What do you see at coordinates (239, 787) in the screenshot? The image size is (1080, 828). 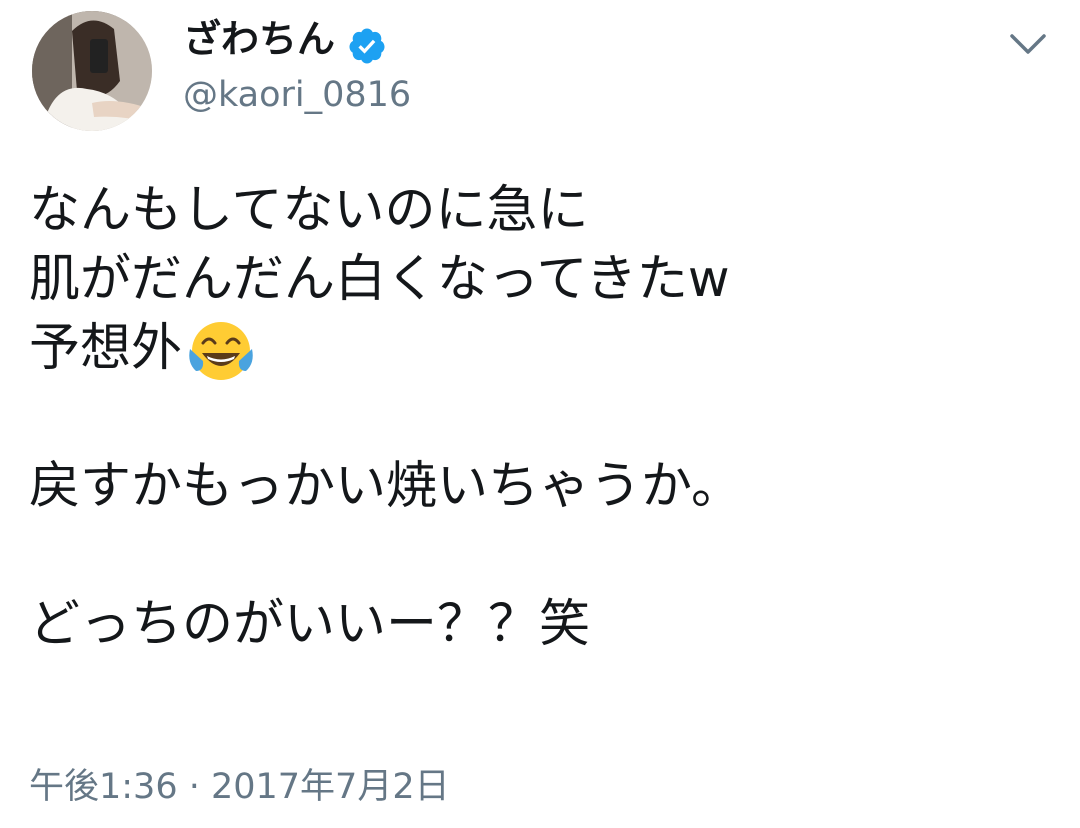 I see `tweet-timestamp: 午後1:36 · 2017年7月2日` at bounding box center [239, 787].